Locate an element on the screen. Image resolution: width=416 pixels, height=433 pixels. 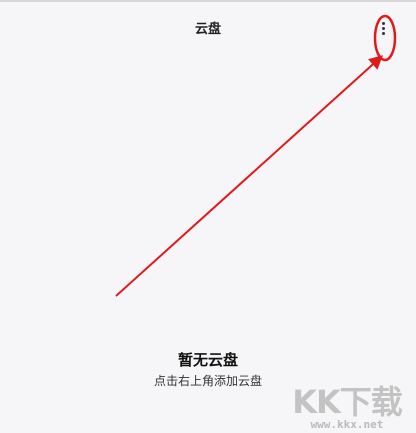
watermark: KK下载 www.kkx.net is located at coordinates (347, 408).